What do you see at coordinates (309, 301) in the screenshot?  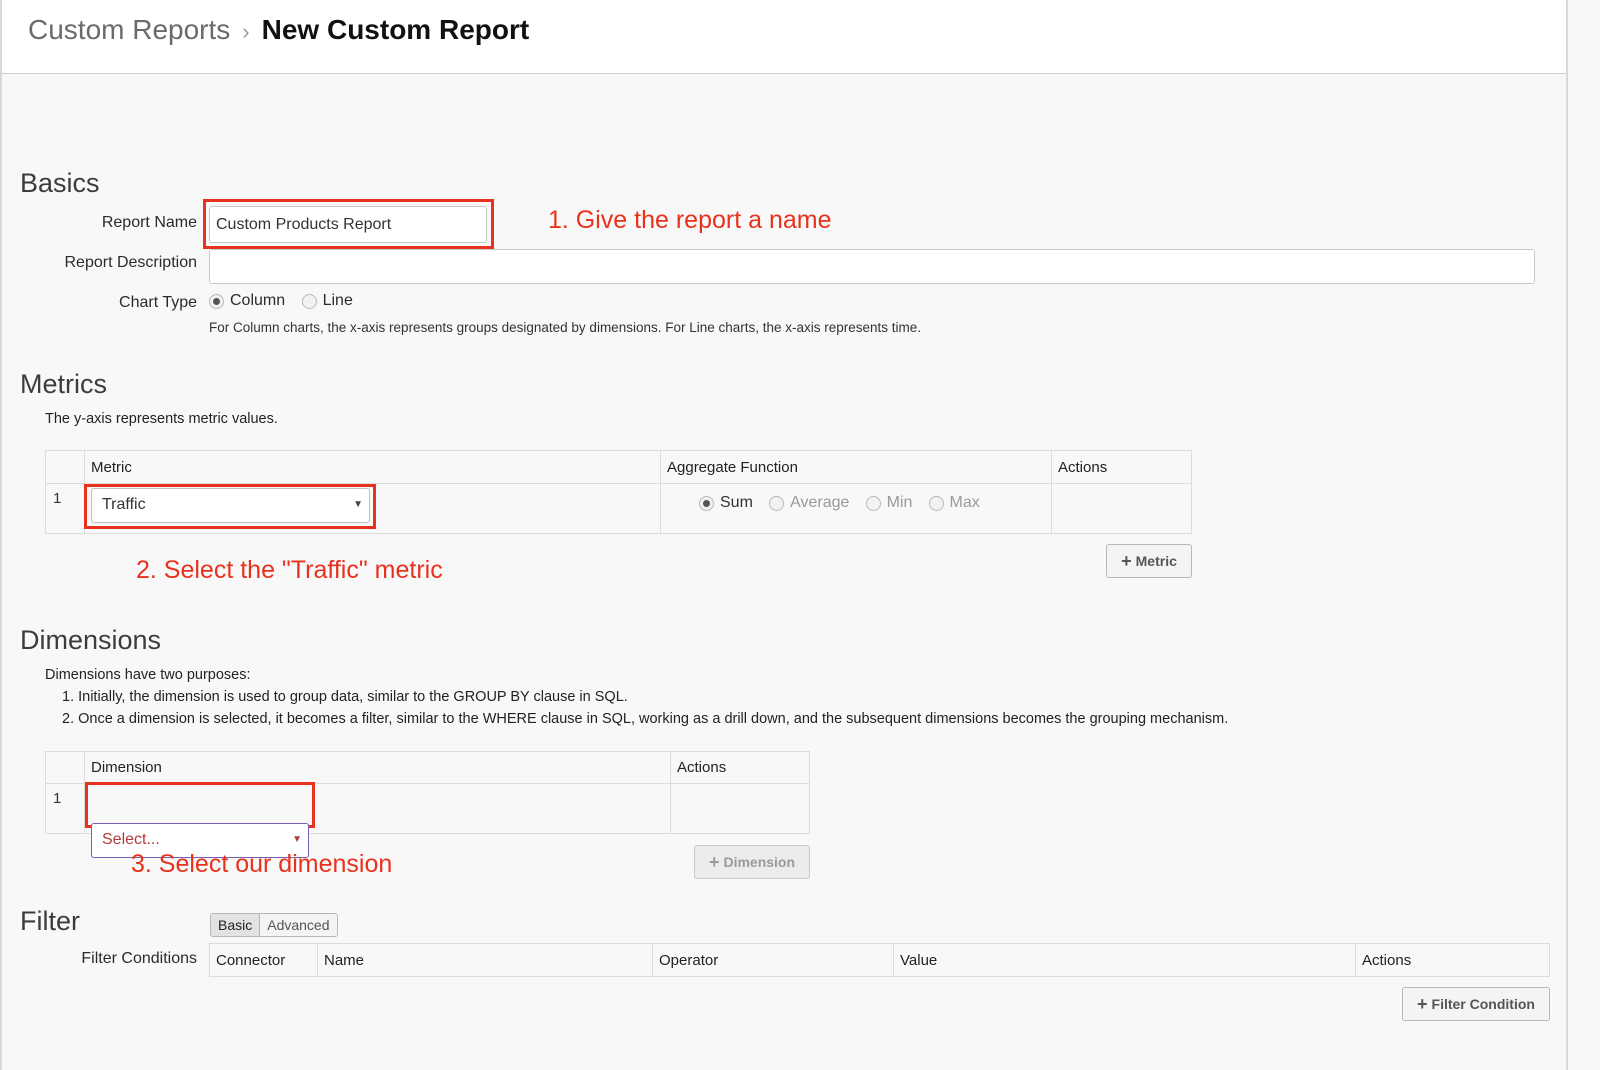 I see `chart-type-line-radio` at bounding box center [309, 301].